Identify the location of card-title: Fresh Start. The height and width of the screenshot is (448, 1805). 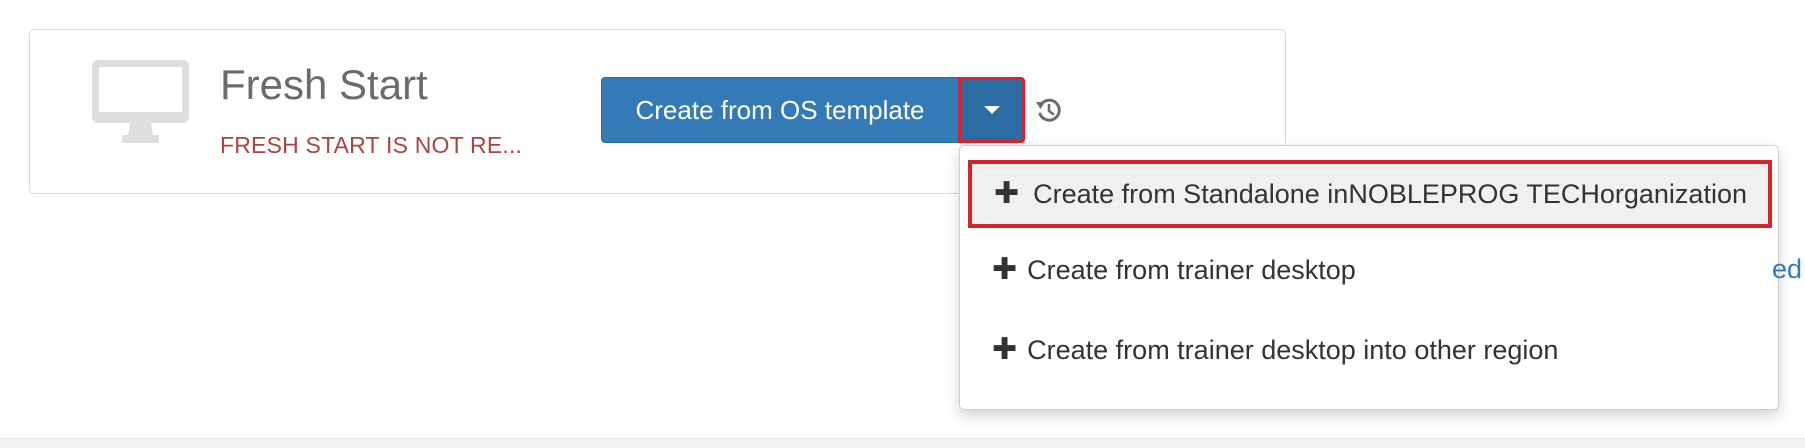
(324, 84).